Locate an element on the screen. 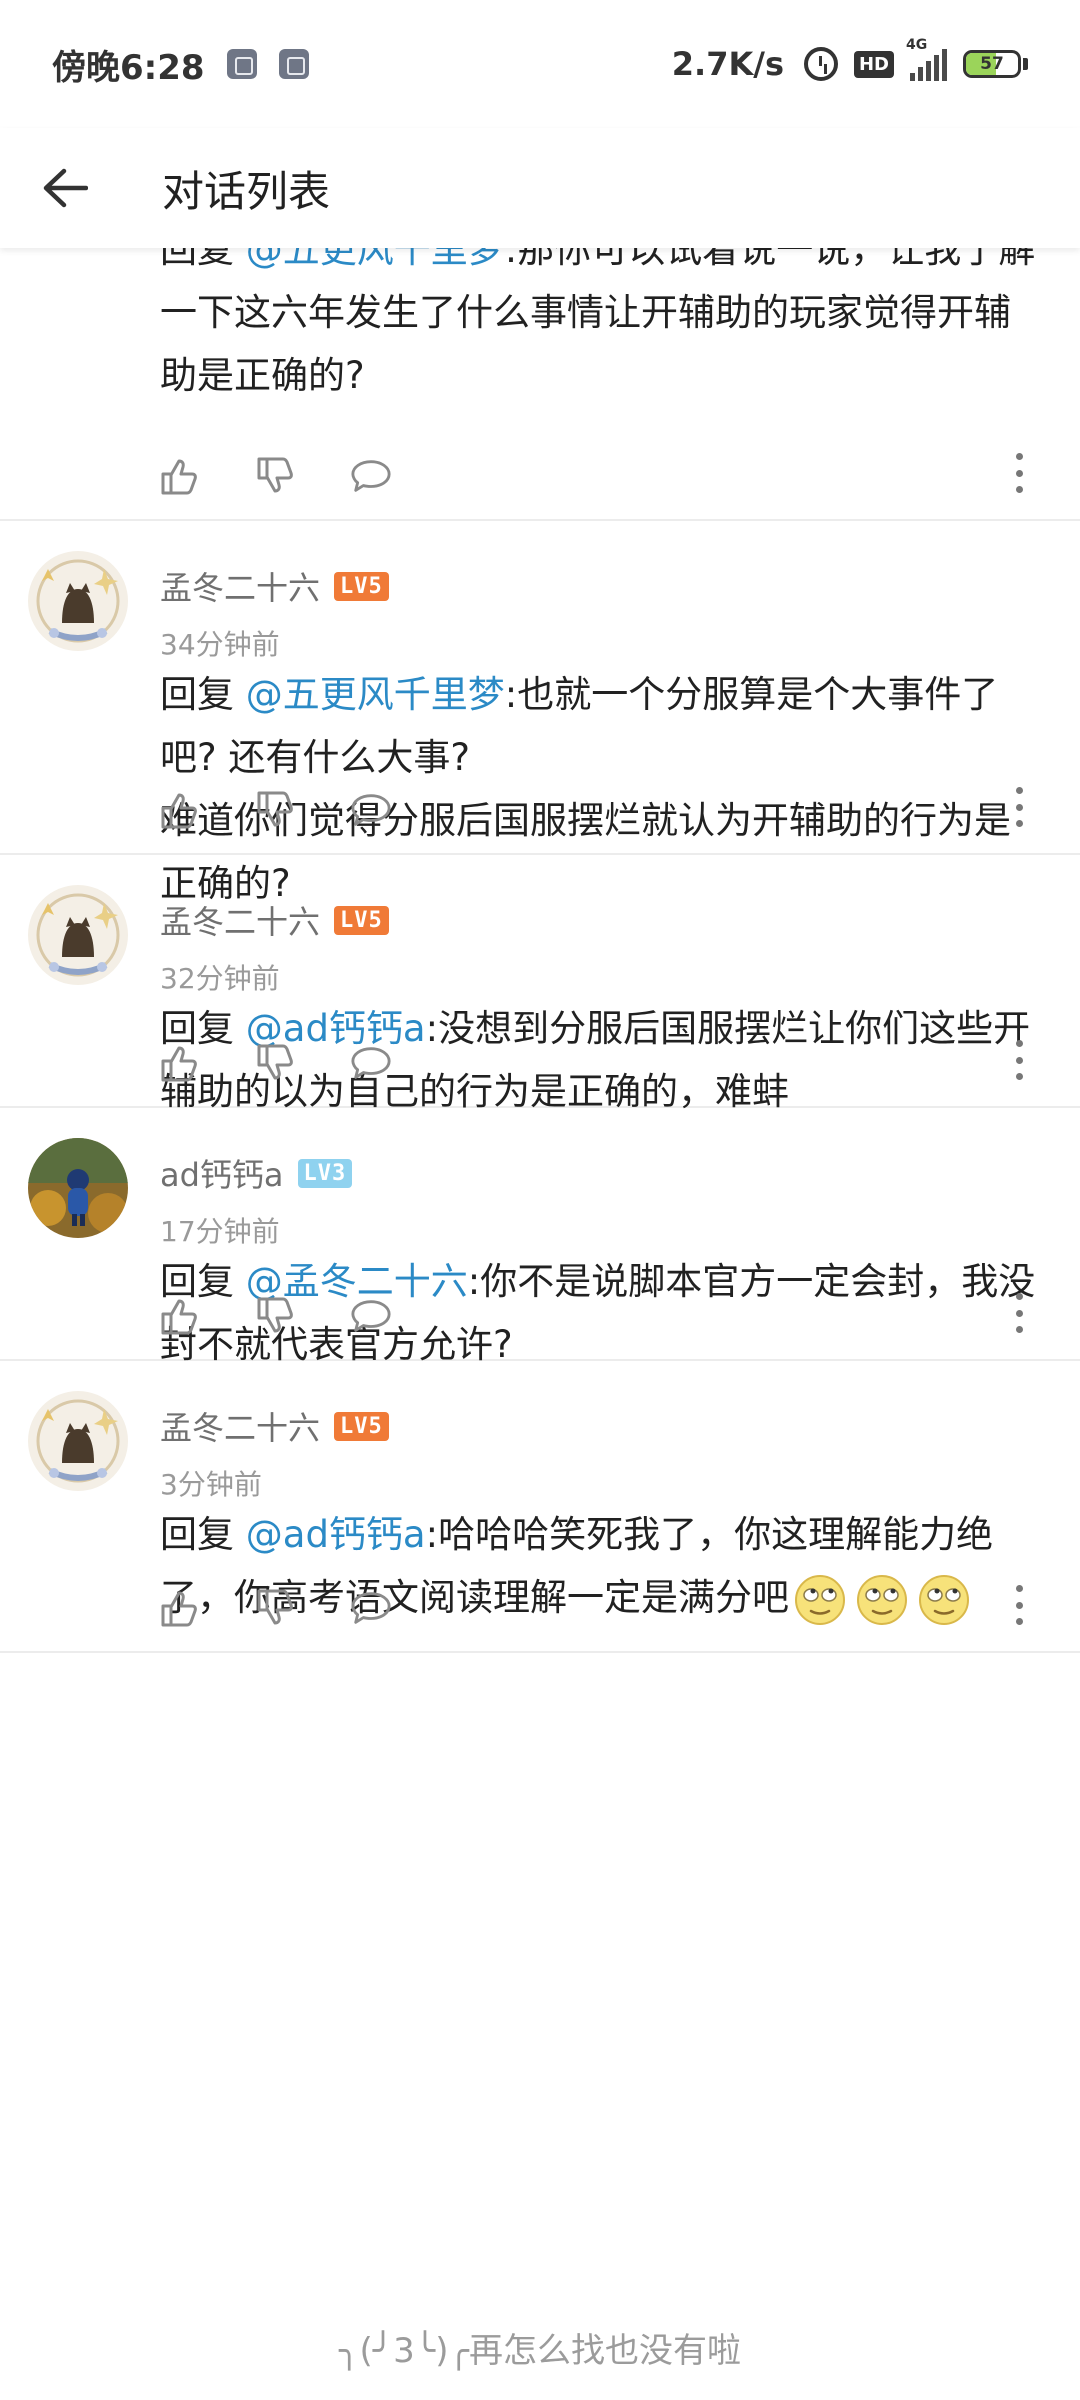  timestamp: 32分钟前 is located at coordinates (220, 978).